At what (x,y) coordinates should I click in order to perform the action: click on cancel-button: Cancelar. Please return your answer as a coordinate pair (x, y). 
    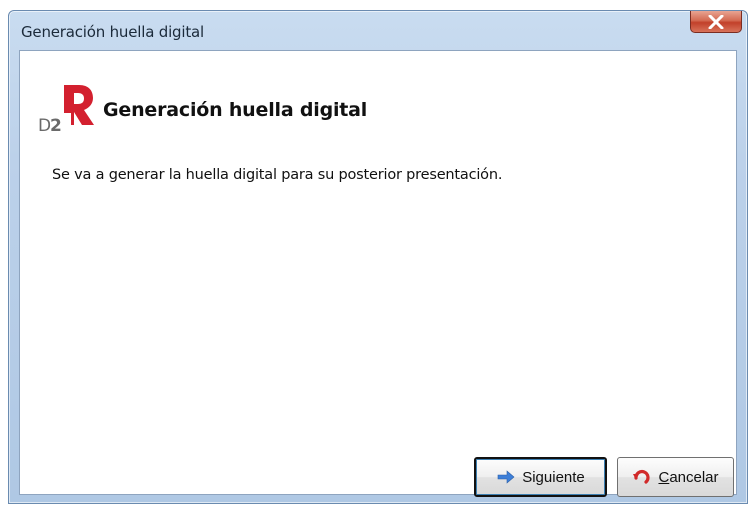
    Looking at the image, I should click on (675, 477).